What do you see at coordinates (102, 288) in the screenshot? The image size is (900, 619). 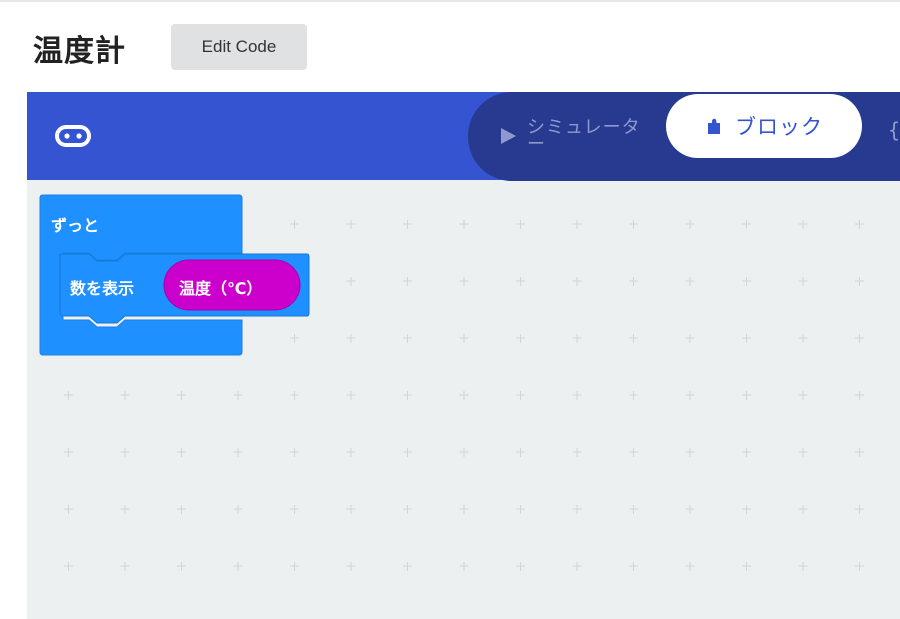 I see `show-number-block-label: 数を表示` at bounding box center [102, 288].